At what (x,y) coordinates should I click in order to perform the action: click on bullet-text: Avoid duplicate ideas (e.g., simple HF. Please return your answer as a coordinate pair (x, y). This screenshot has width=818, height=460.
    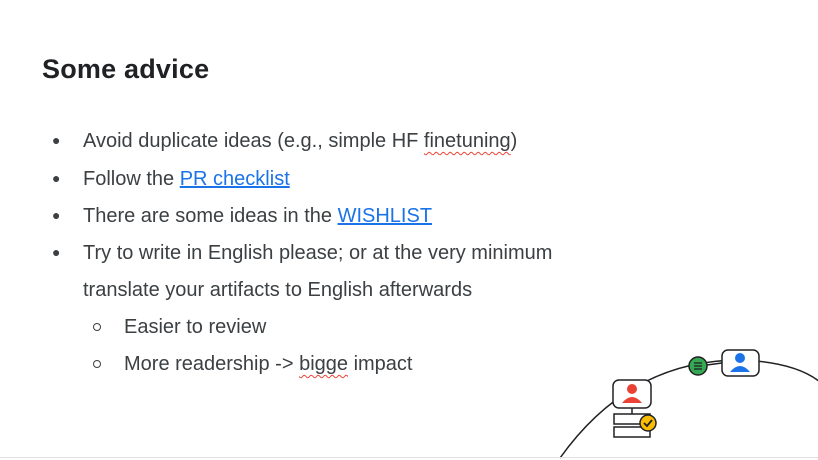
    Looking at the image, I should click on (253, 141).